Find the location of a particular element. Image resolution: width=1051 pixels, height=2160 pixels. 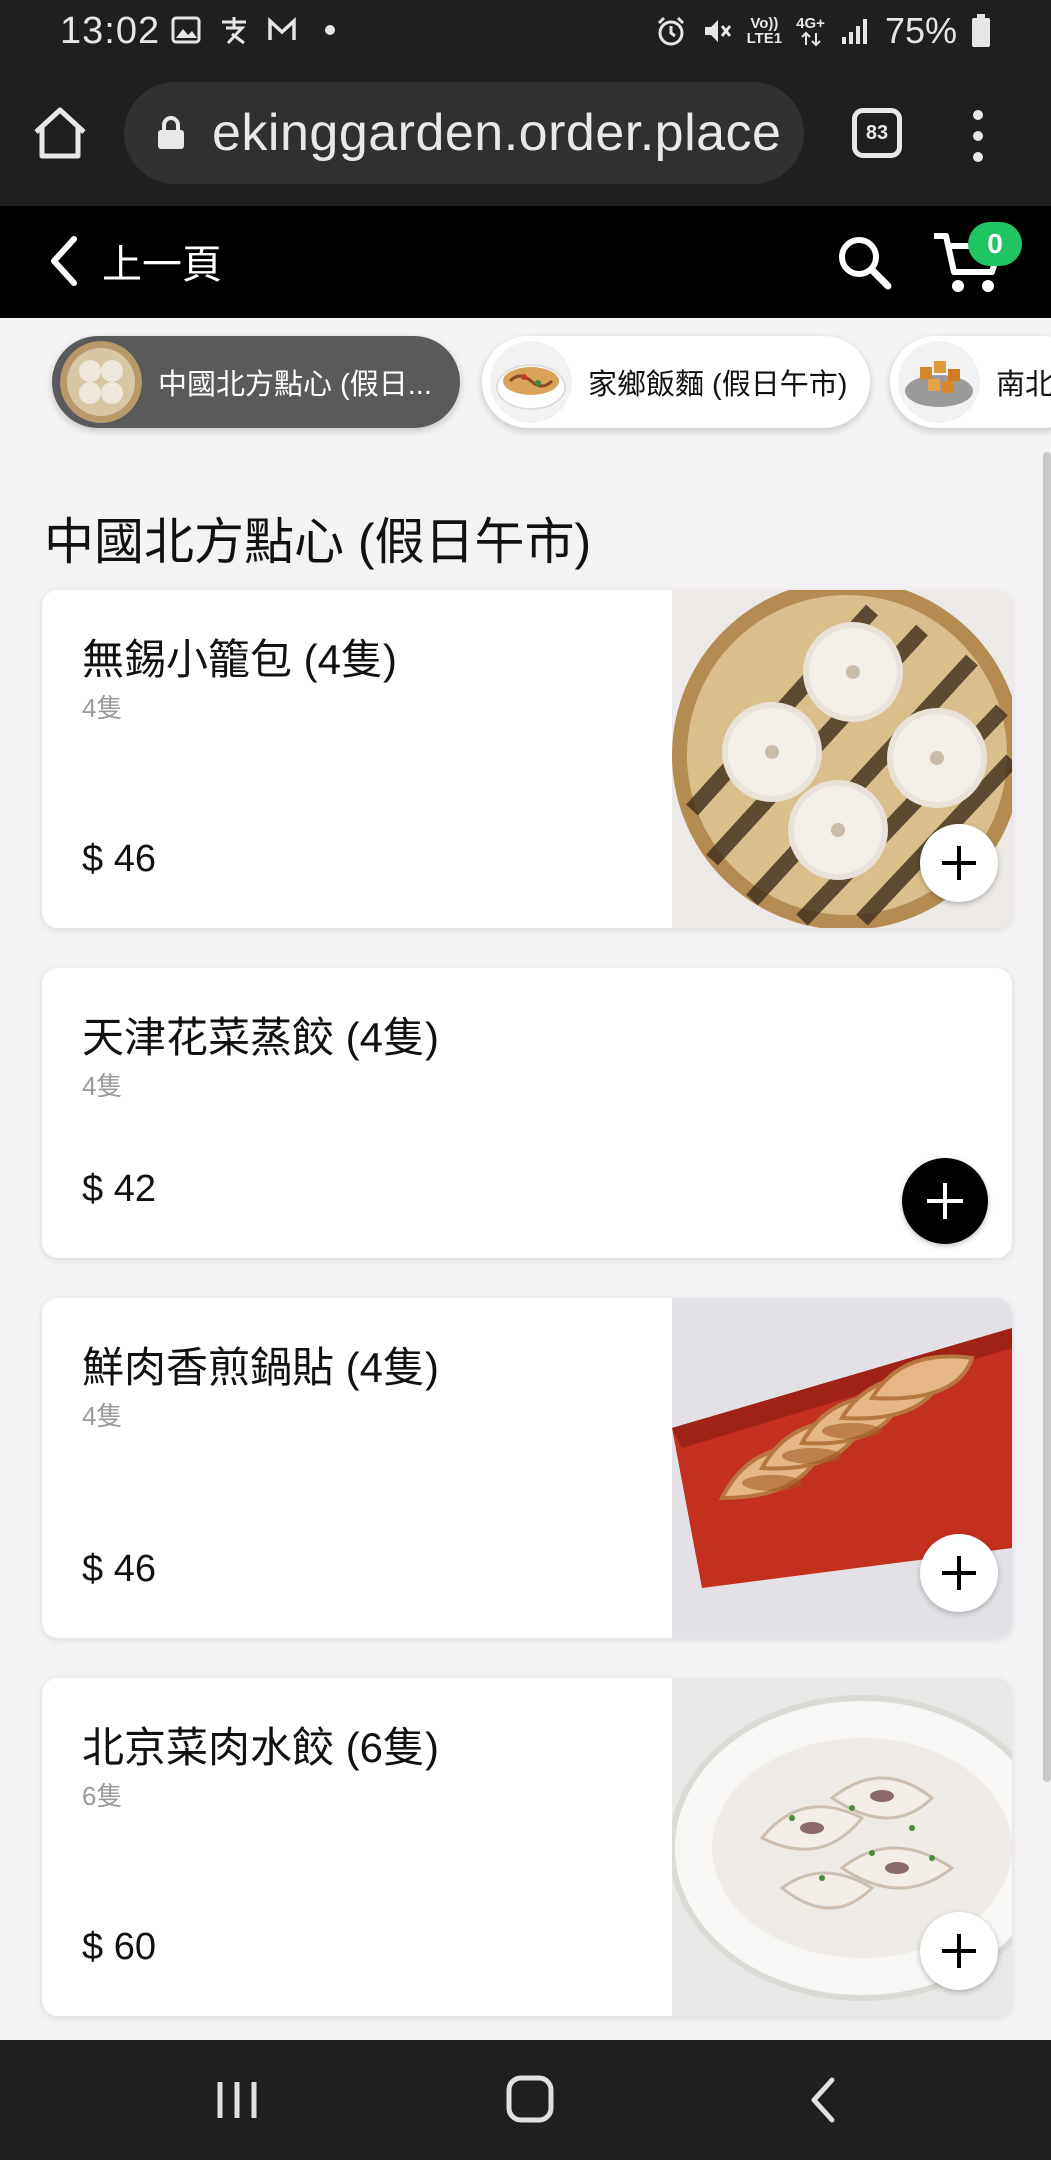

fried-snack-thumb-icon is located at coordinates (939, 382).